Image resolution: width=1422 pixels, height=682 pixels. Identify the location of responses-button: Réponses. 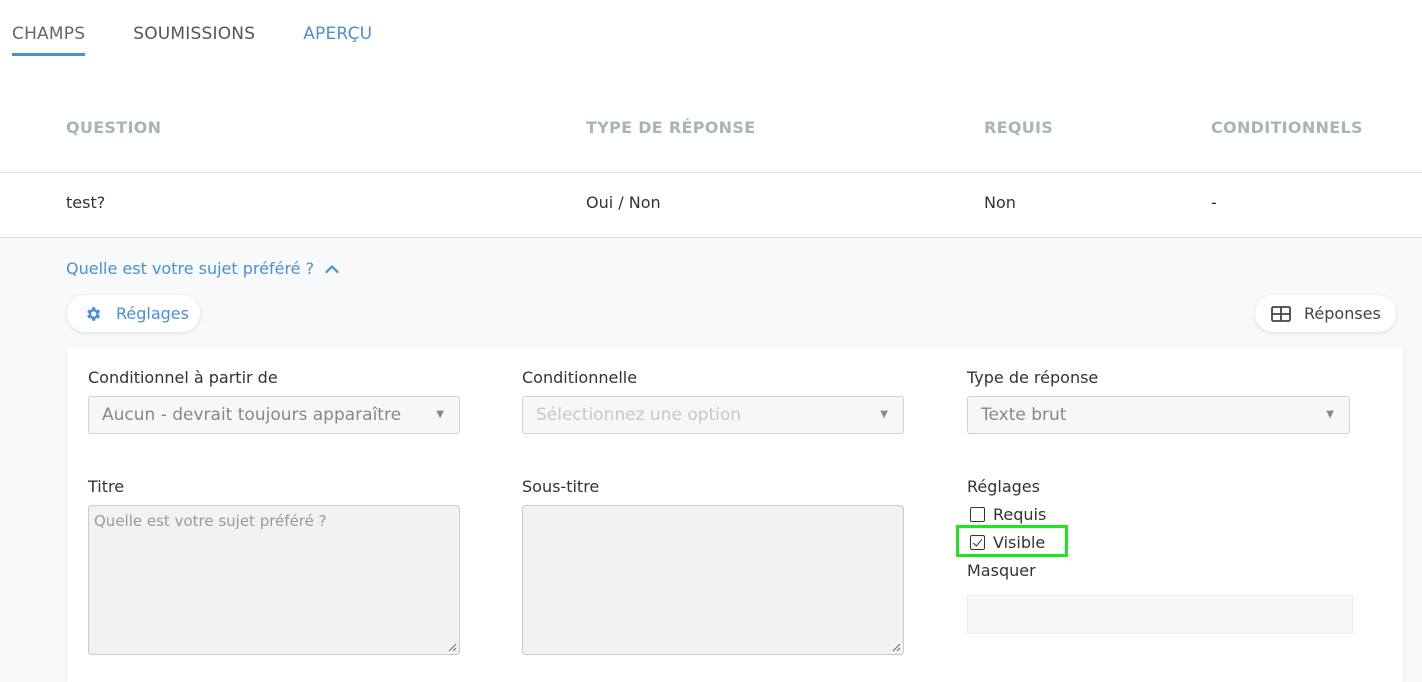
(1325, 313).